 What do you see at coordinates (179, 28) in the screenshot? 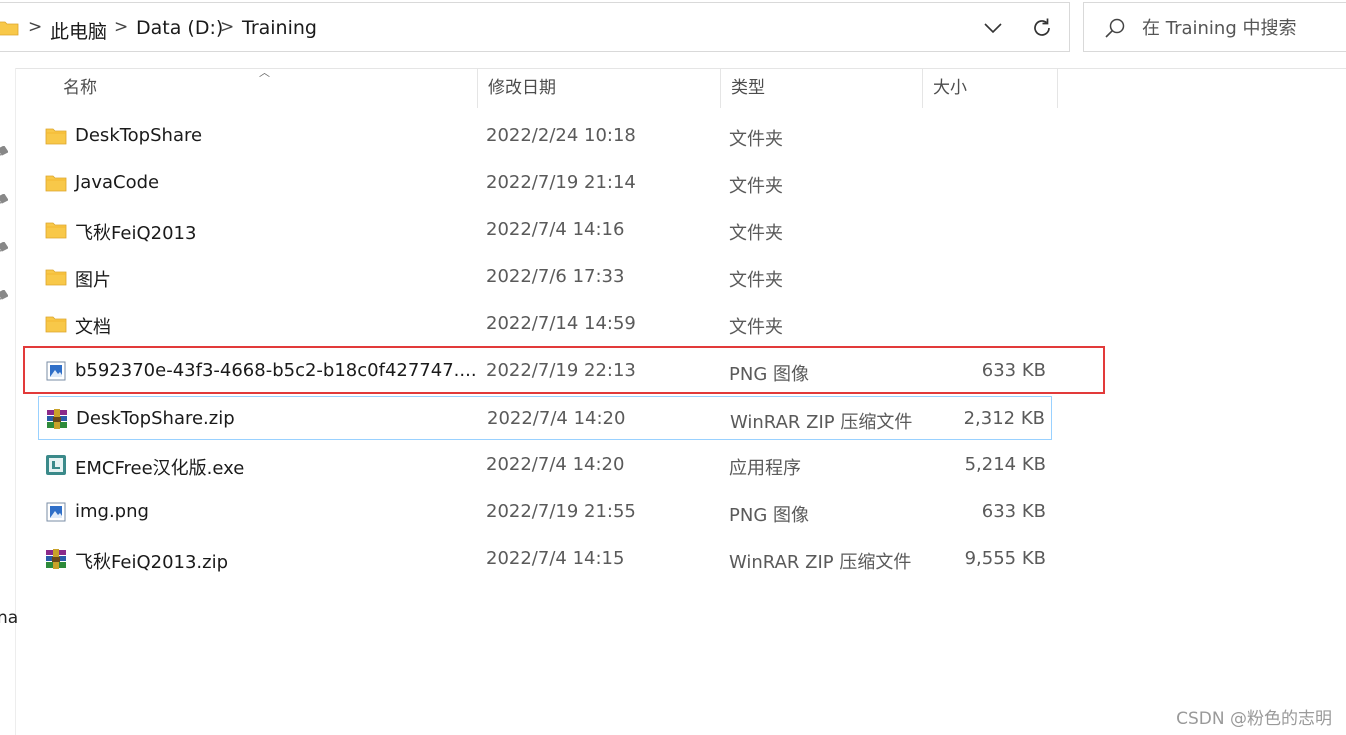
I see `breadcrumb-data-drive: Data (D:)` at bounding box center [179, 28].